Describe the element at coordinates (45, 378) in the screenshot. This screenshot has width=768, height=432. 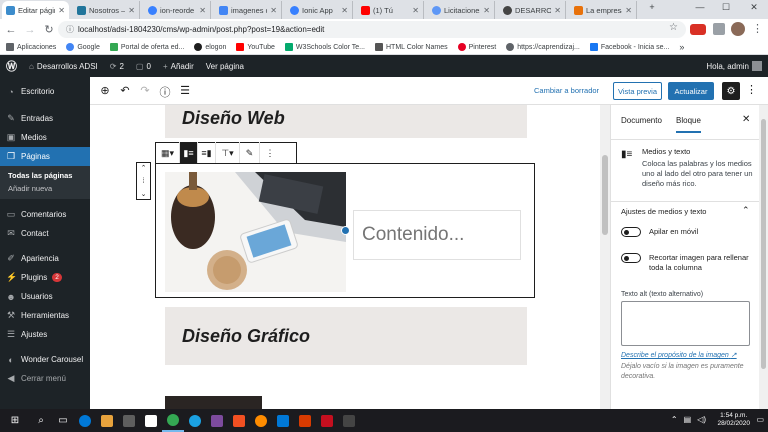
I see `collapse-menu-button: ◀ Cerrar menú` at that location.